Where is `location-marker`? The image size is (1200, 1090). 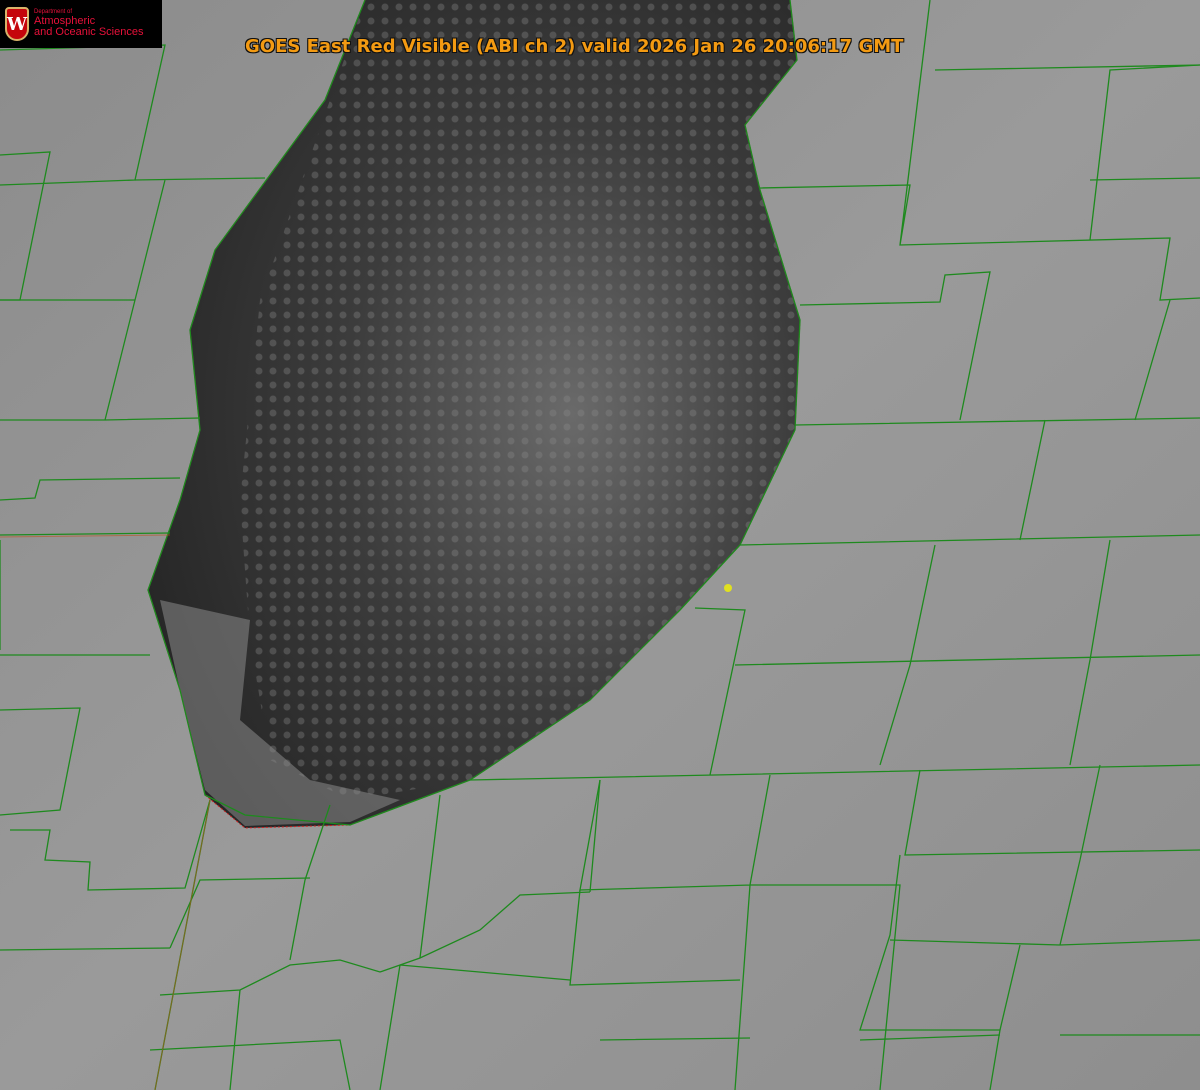
location-marker is located at coordinates (728, 588).